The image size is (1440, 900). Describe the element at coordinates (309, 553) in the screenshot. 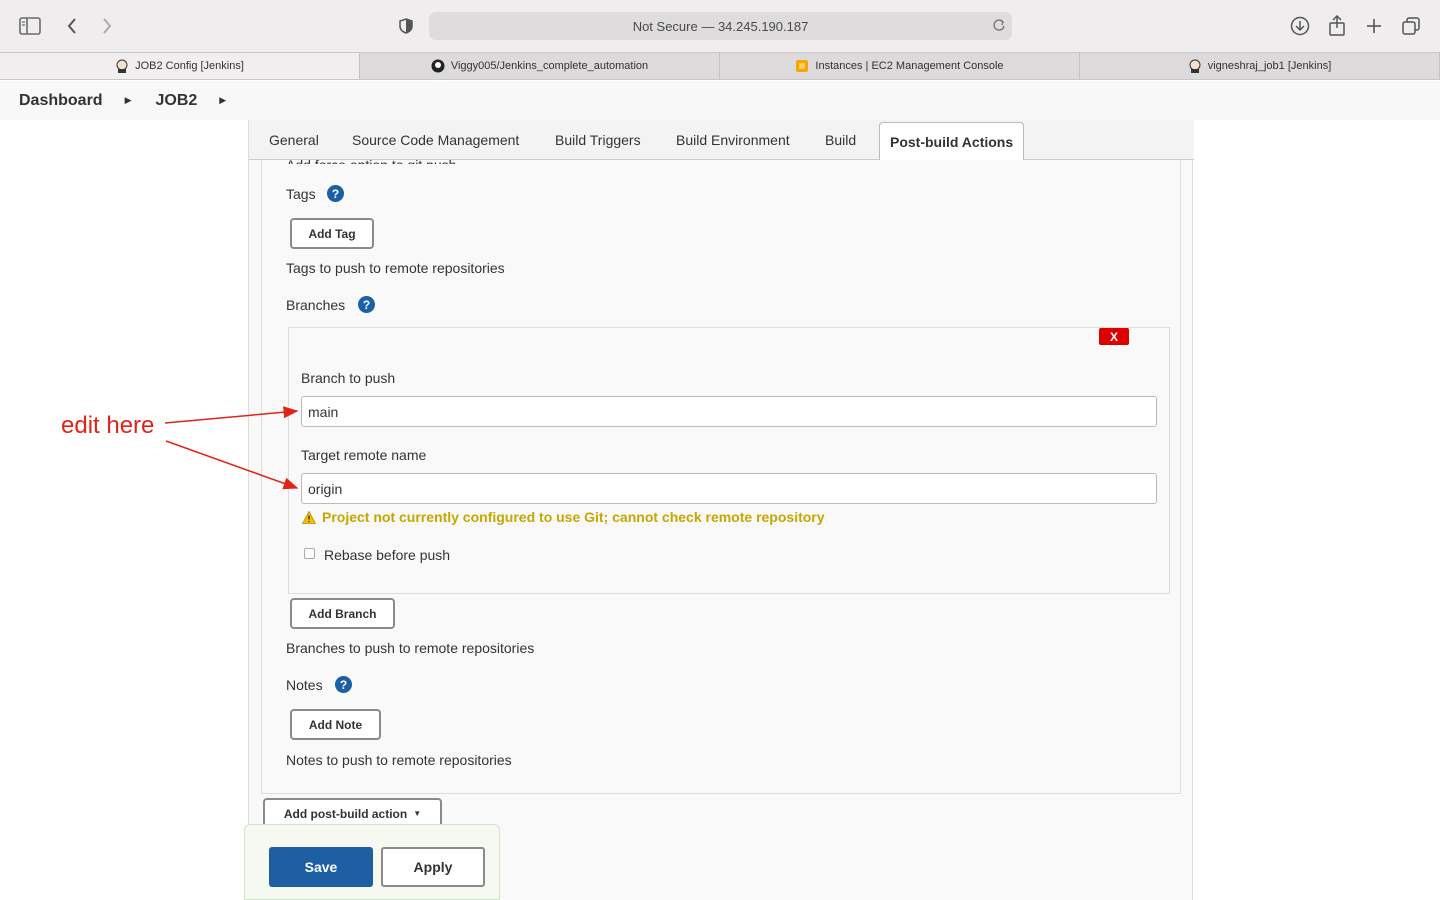

I see `rebase-checkbox` at that location.